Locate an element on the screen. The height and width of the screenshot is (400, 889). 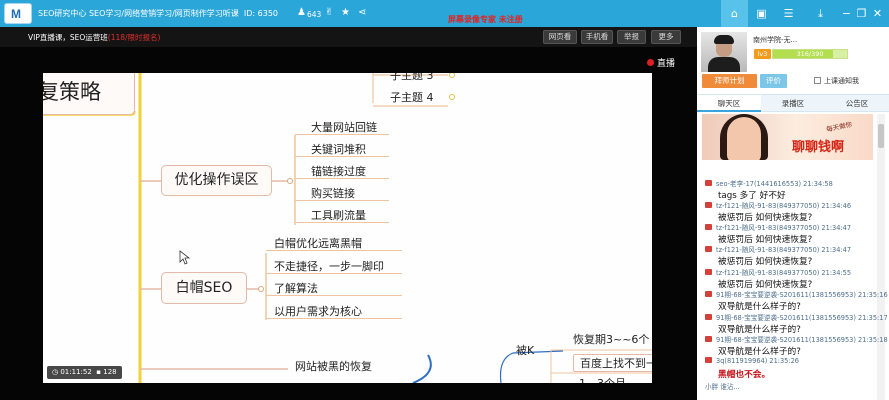
banner-slogan: 聊聊钱啊 is located at coordinates (818, 147).